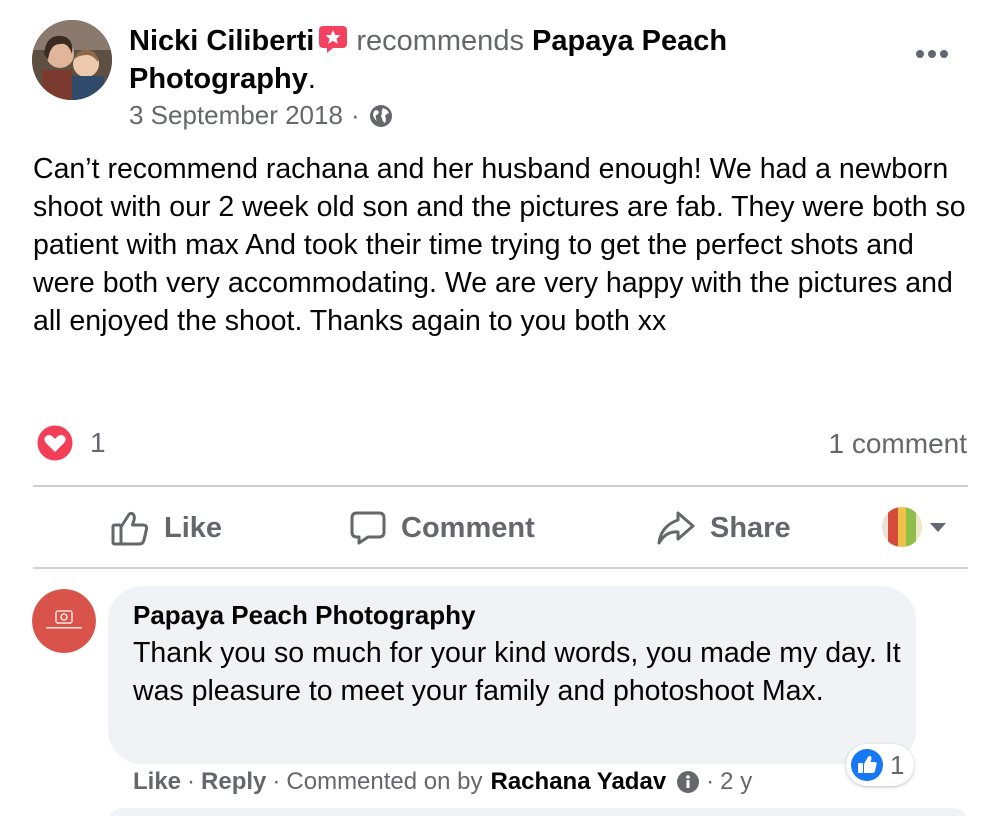 The image size is (1000, 816). Describe the element at coordinates (304, 615) in the screenshot. I see `comment-author: Papaya Peach Photography` at that location.